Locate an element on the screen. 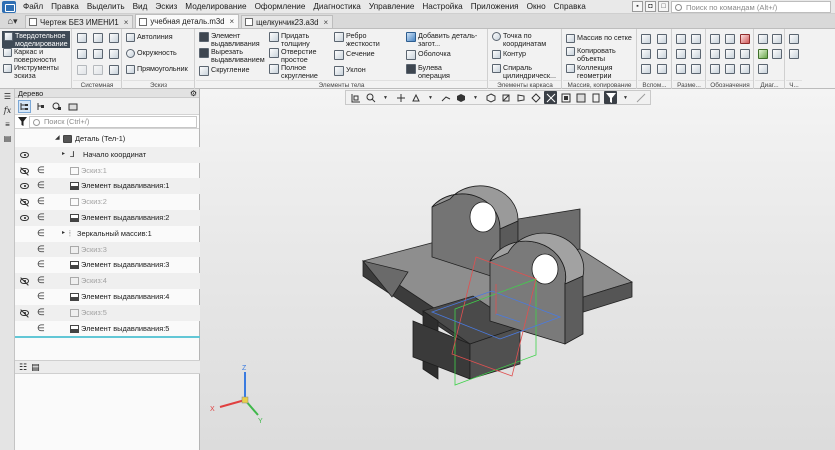  command-search-input: Поиск по командам (Alt+/) is located at coordinates (751, 7).